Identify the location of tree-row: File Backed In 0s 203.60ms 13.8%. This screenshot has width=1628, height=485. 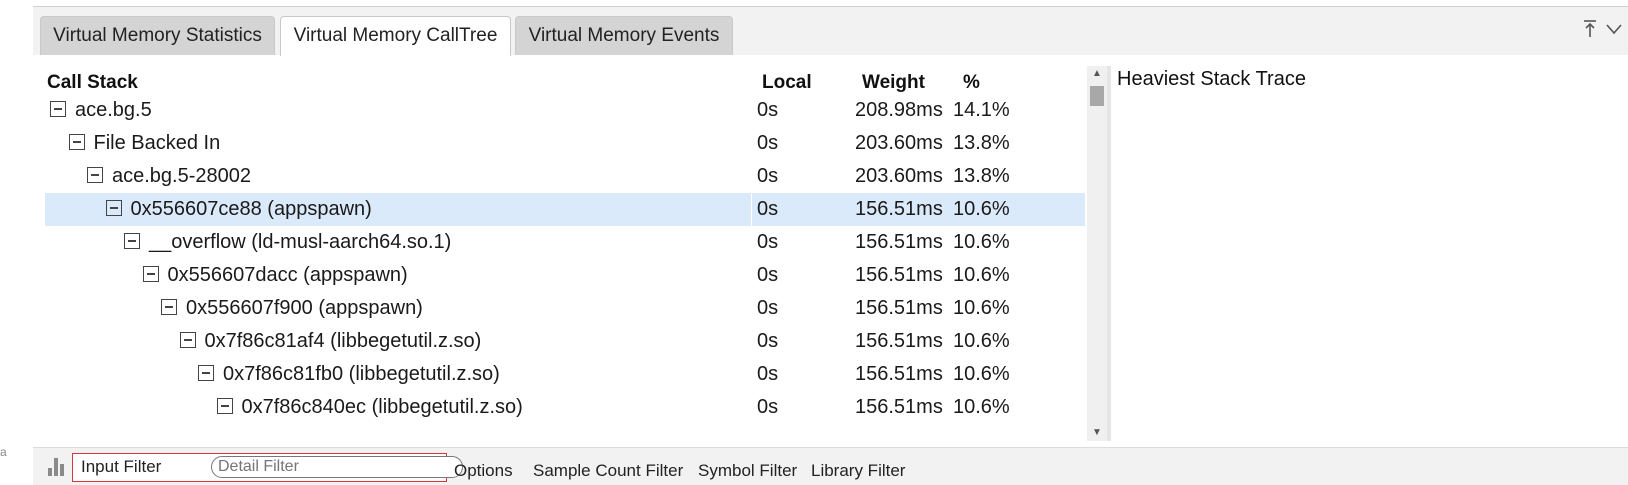
(565, 143).